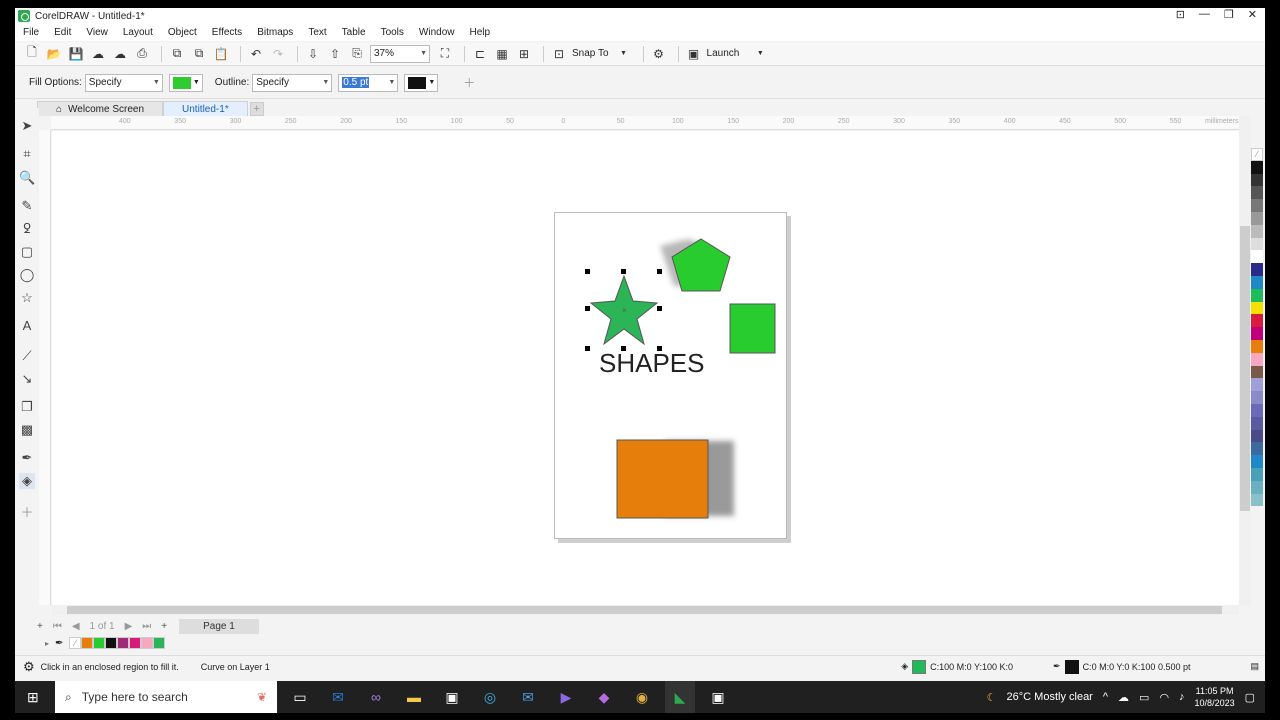  What do you see at coordinates (1164, 697) in the screenshot?
I see `wifi-icon: ◠` at bounding box center [1164, 697].